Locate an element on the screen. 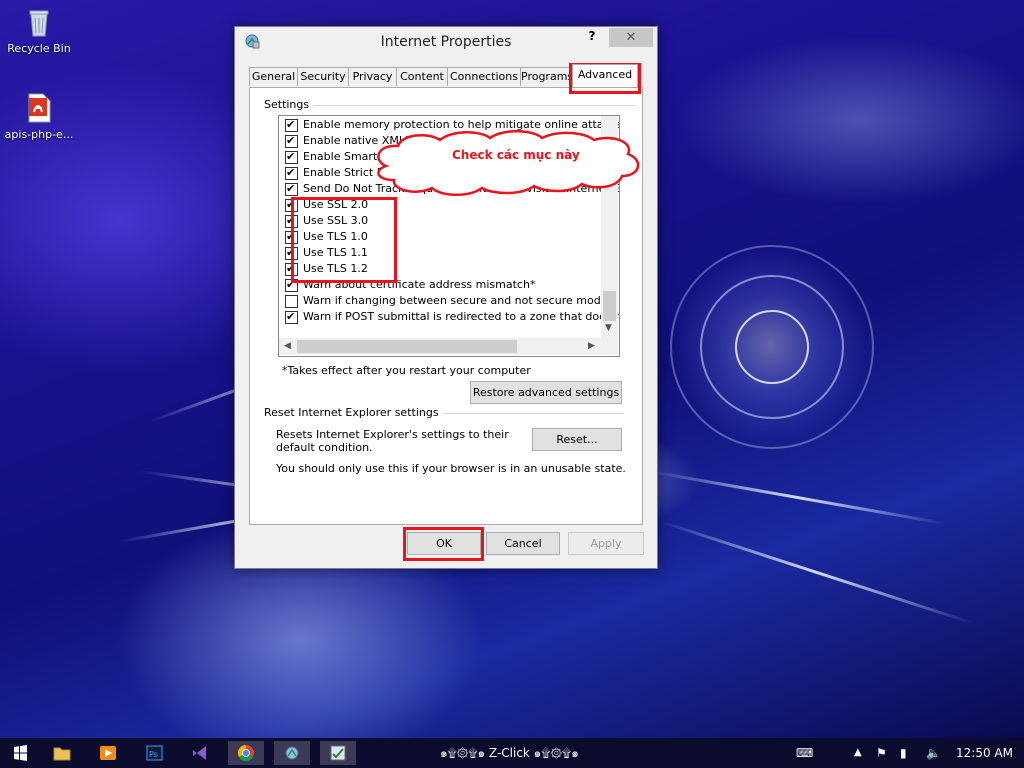  annotation-callout: Check các mục này is located at coordinates (506, 165).